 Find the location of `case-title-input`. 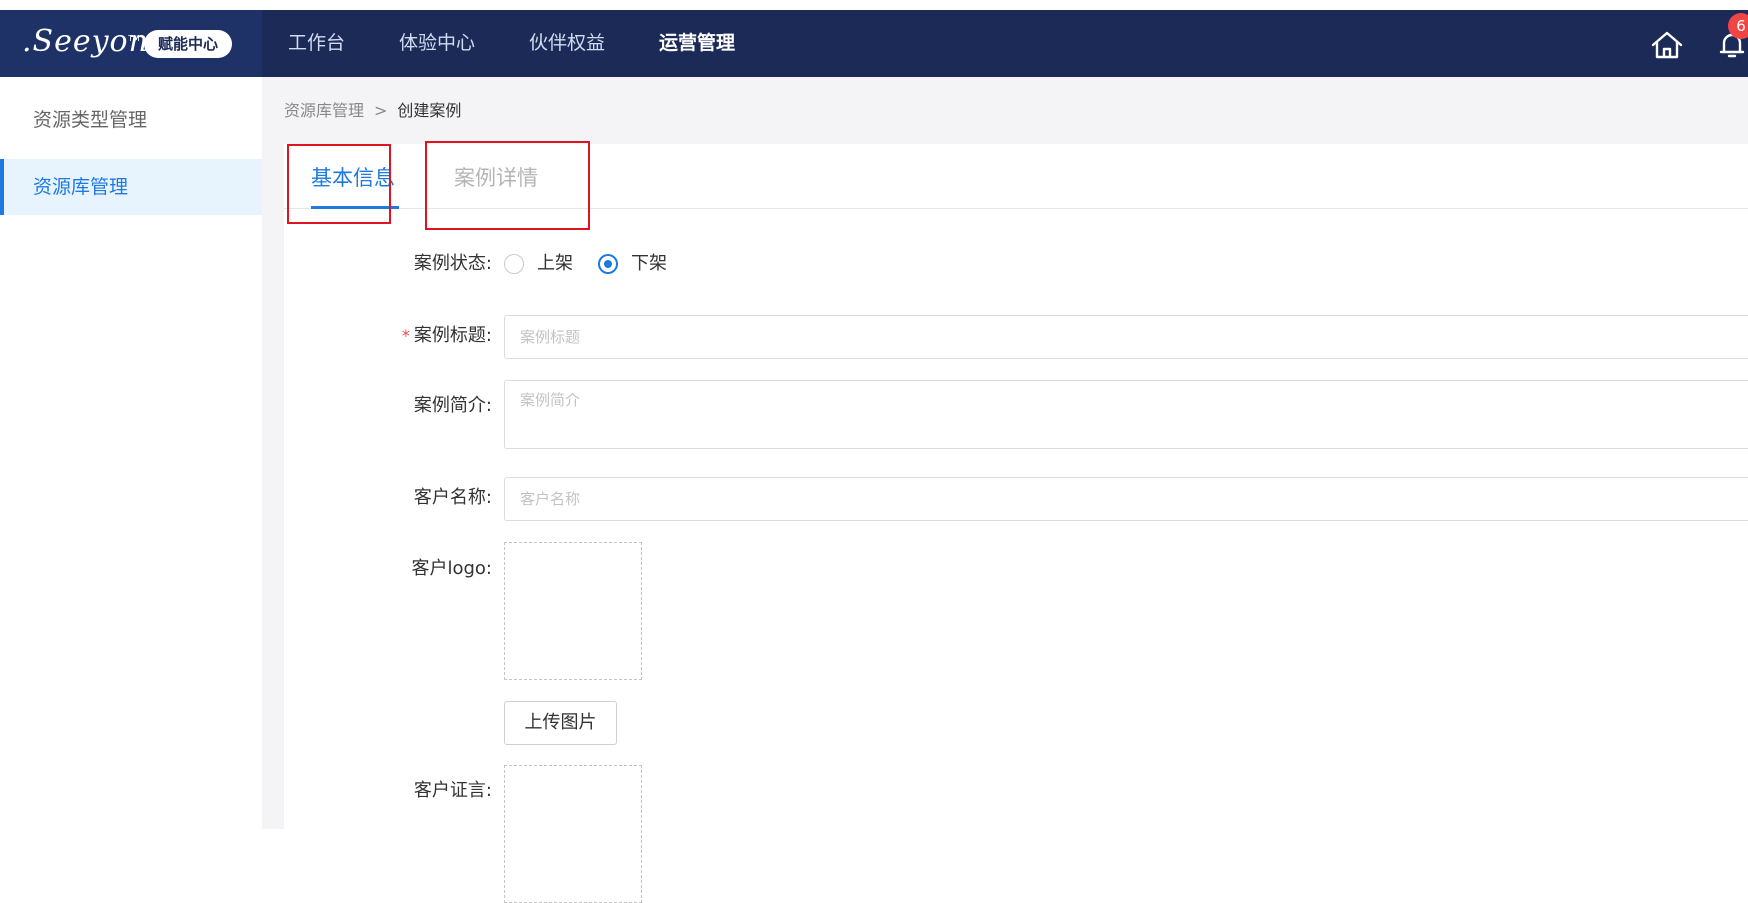

case-title-input is located at coordinates (1126, 337).